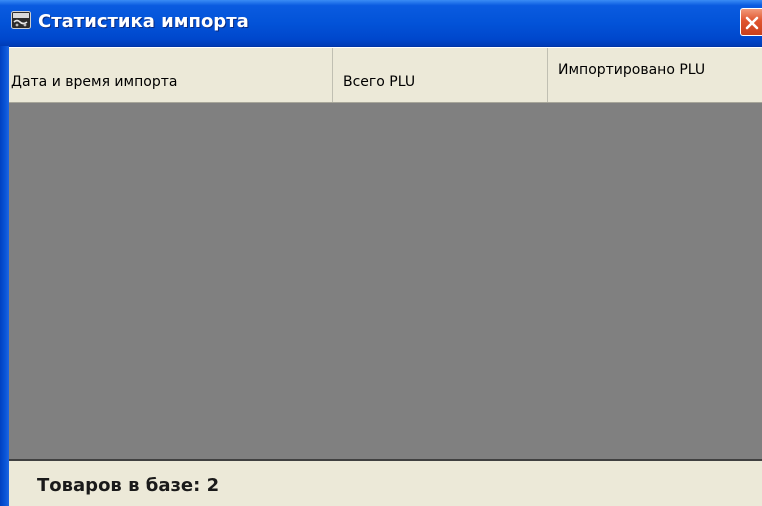  What do you see at coordinates (4, 276) in the screenshot?
I see `window-left-border` at bounding box center [4, 276].